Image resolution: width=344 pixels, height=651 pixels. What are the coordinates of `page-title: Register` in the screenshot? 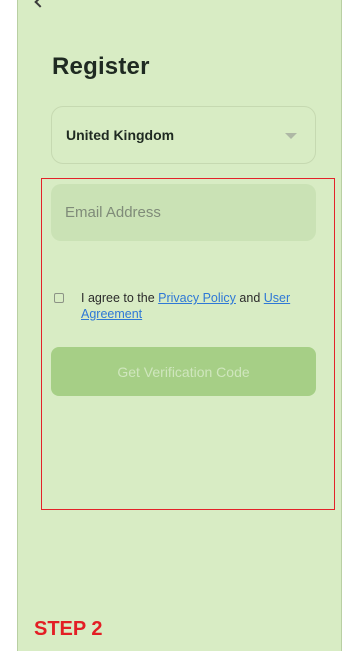 It's located at (101, 66).